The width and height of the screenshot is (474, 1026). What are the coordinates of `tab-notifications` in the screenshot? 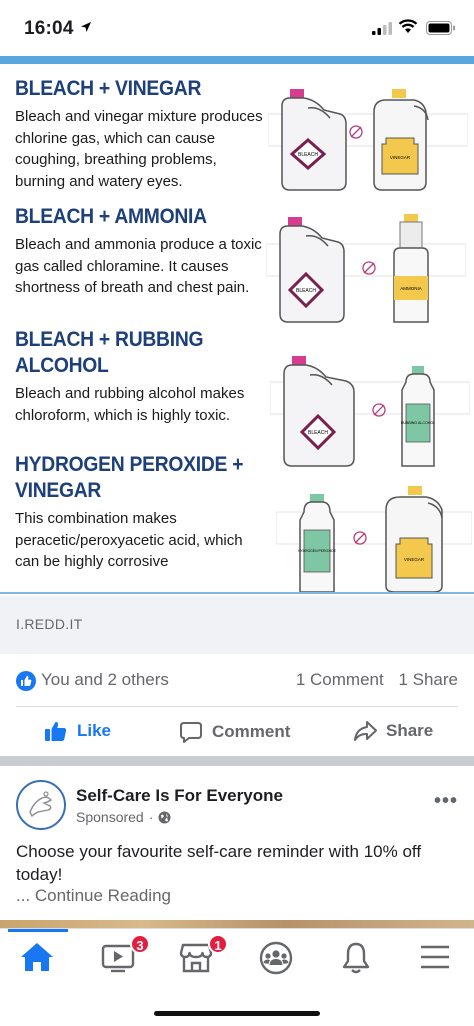 It's located at (358, 958).